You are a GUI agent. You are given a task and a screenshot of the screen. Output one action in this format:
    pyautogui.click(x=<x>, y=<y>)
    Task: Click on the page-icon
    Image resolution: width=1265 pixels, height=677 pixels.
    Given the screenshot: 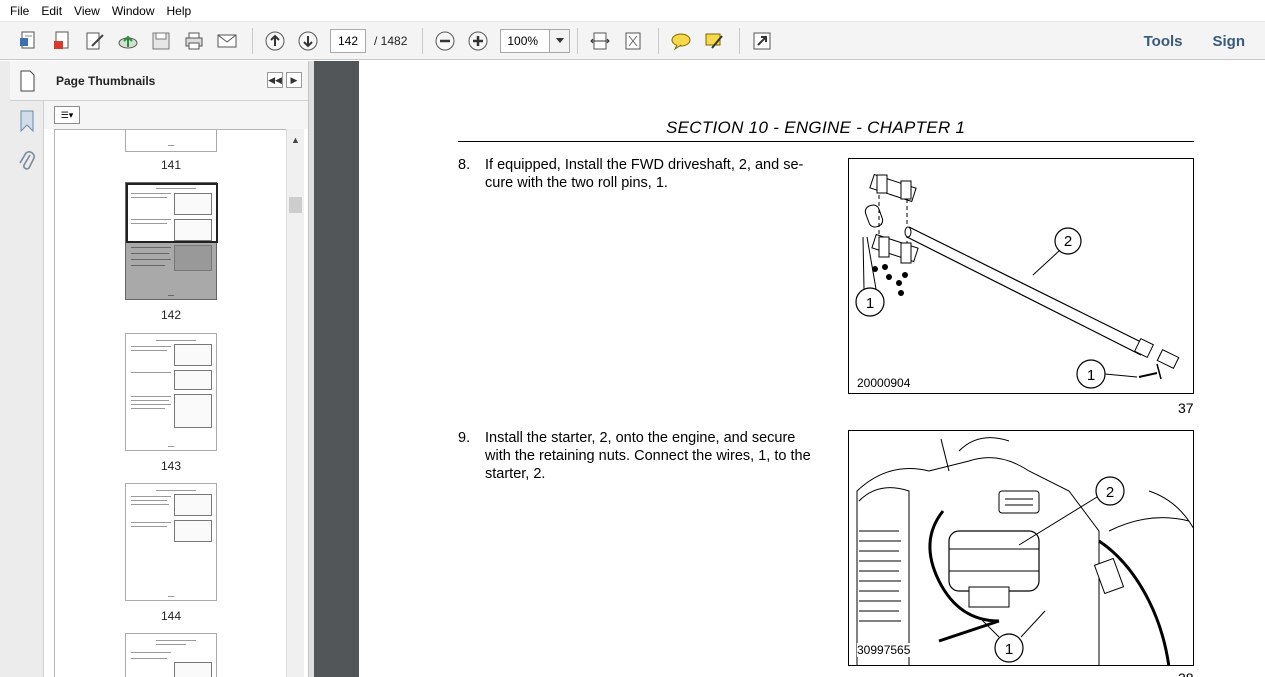 What is the action you would take?
    pyautogui.click(x=27, y=80)
    